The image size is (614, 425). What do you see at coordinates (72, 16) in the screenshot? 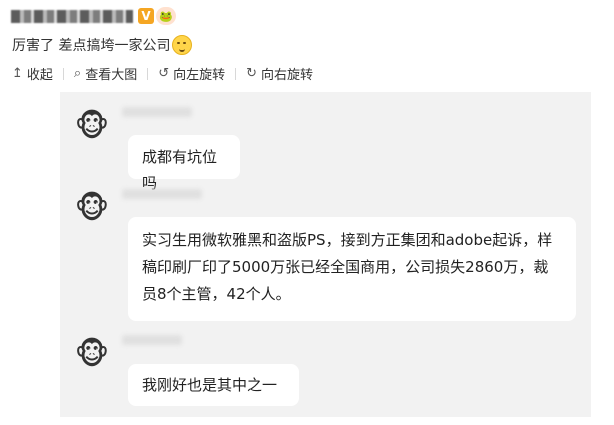
I see `blurred-username` at bounding box center [72, 16].